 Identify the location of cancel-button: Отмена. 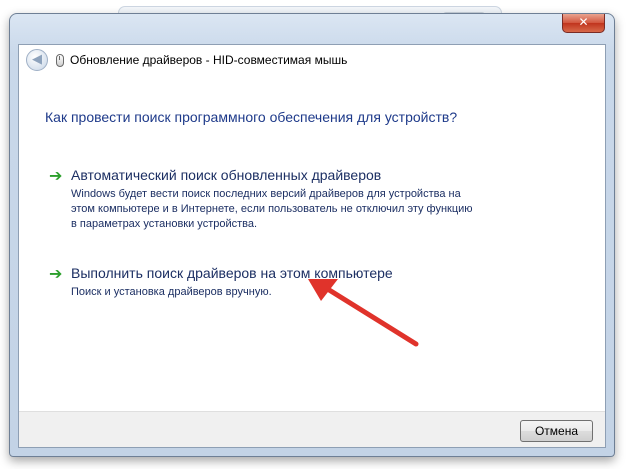
(556, 431).